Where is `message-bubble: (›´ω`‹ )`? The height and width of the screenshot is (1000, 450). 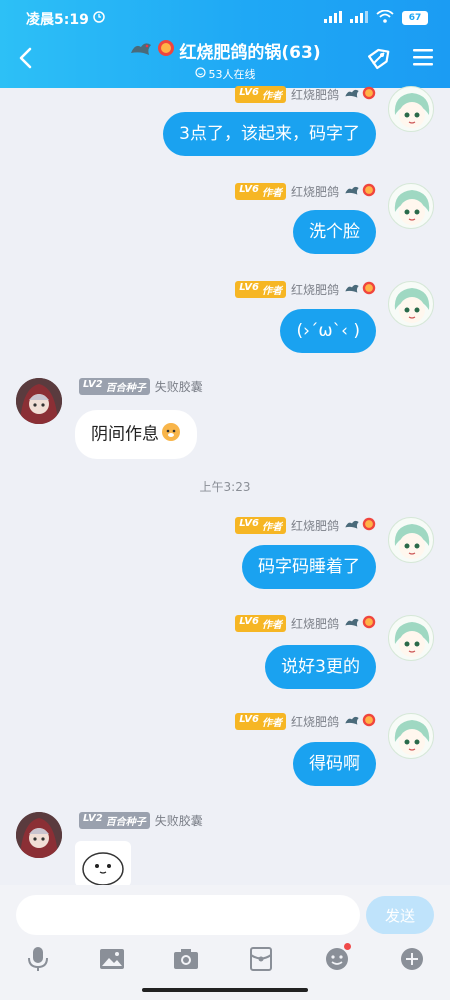 message-bubble: (›´ω`‹ ) is located at coordinates (328, 331).